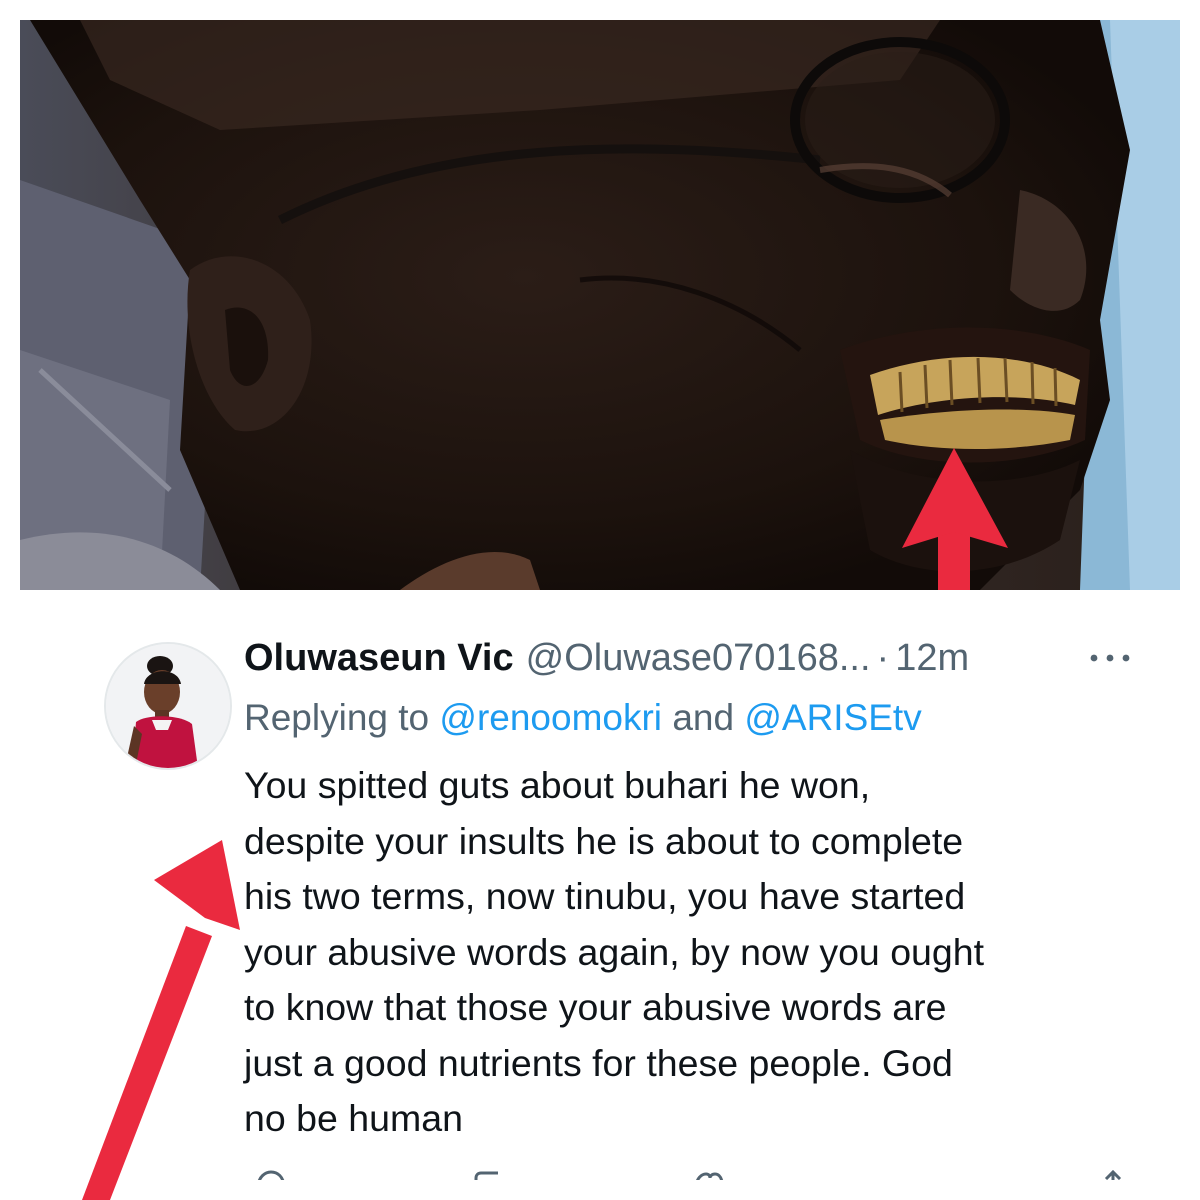 Image resolution: width=1200 pixels, height=1200 pixels. What do you see at coordinates (557, 785) in the screenshot?
I see `tweet-body-line: You spitted guts about buhari he won,` at bounding box center [557, 785].